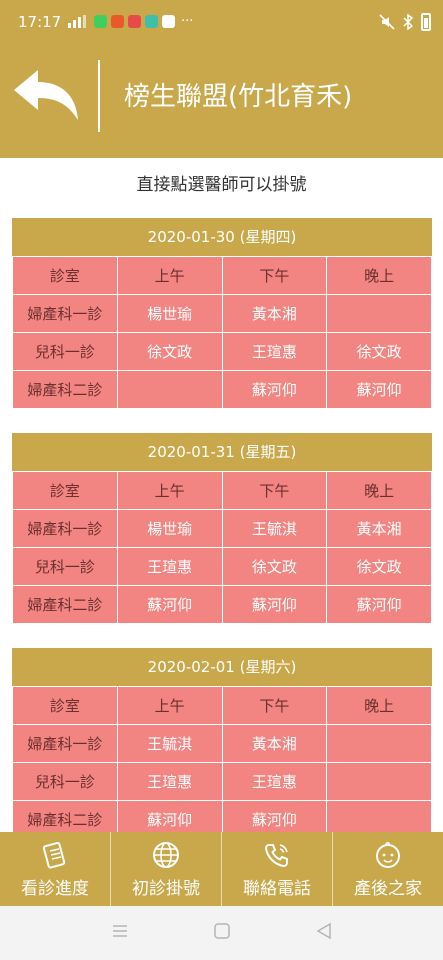 This screenshot has height=960, width=443. What do you see at coordinates (99, 96) in the screenshot?
I see `header-divider` at bounding box center [99, 96].